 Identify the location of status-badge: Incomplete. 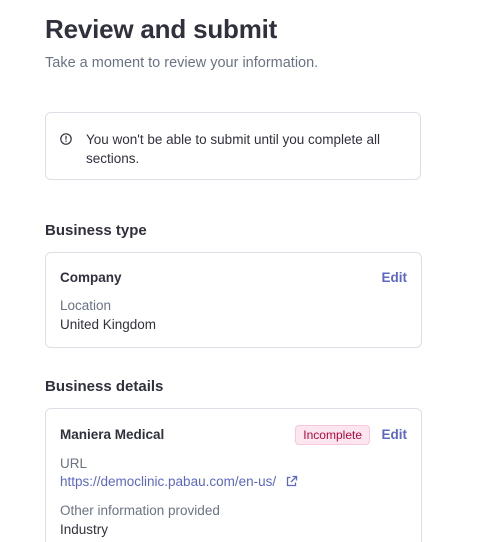
(332, 435).